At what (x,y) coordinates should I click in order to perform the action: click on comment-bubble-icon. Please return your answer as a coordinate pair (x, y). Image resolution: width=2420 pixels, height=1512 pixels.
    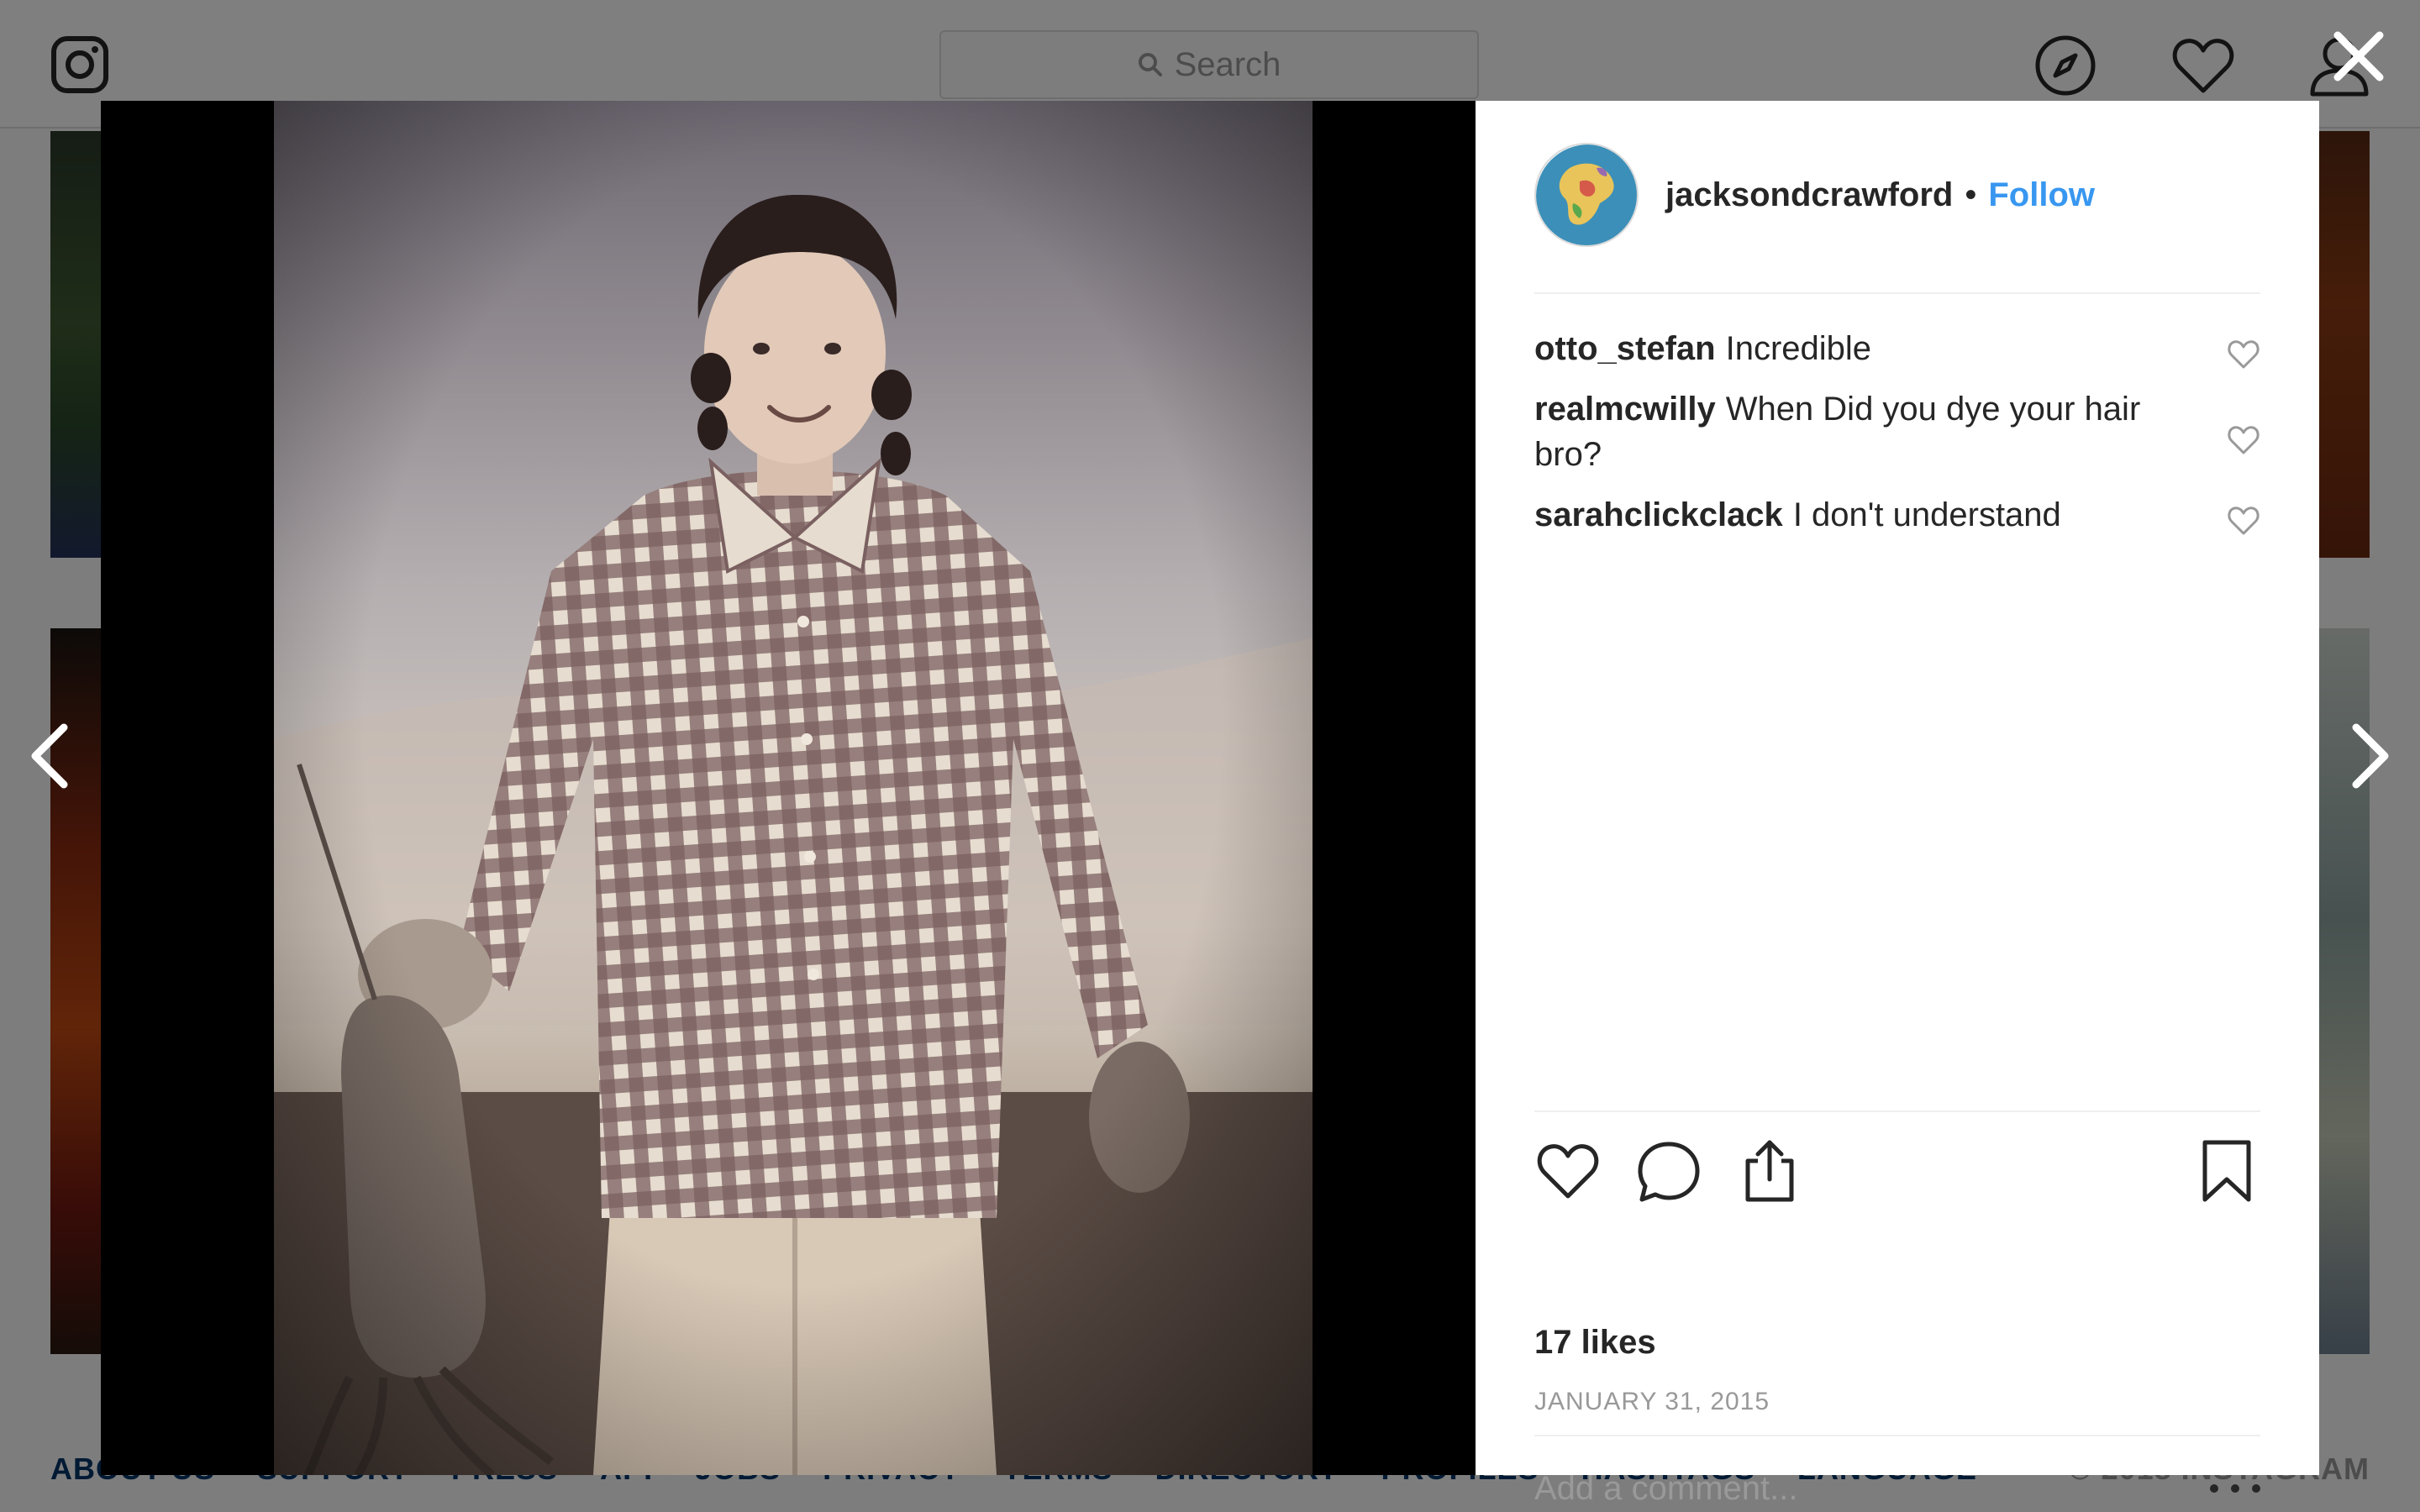
    Looking at the image, I should click on (1668, 1171).